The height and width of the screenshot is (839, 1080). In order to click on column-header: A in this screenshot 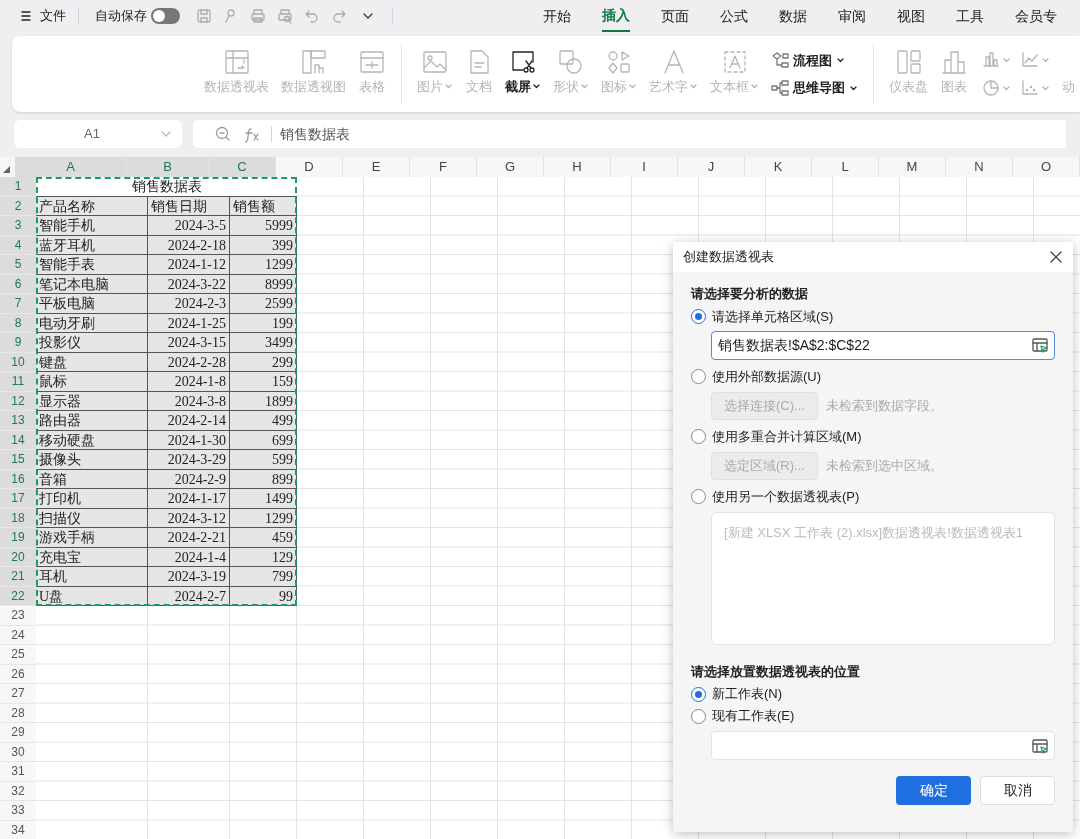, I will do `click(71, 167)`.